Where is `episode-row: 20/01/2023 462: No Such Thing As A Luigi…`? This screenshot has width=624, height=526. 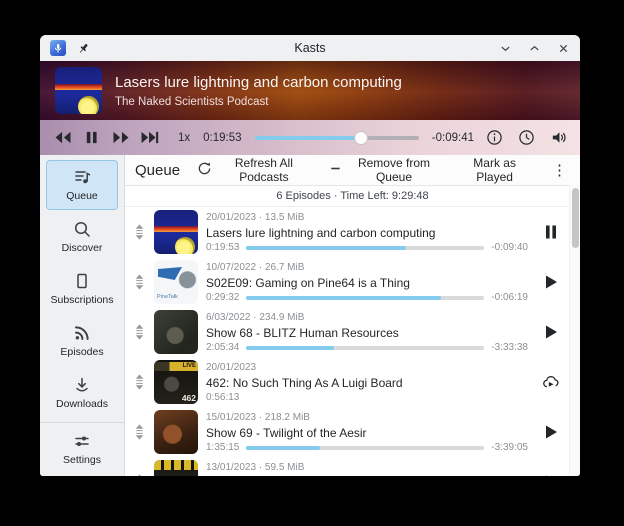 episode-row: 20/01/2023 462: No Such Thing As A Luigi… is located at coordinates (346, 382).